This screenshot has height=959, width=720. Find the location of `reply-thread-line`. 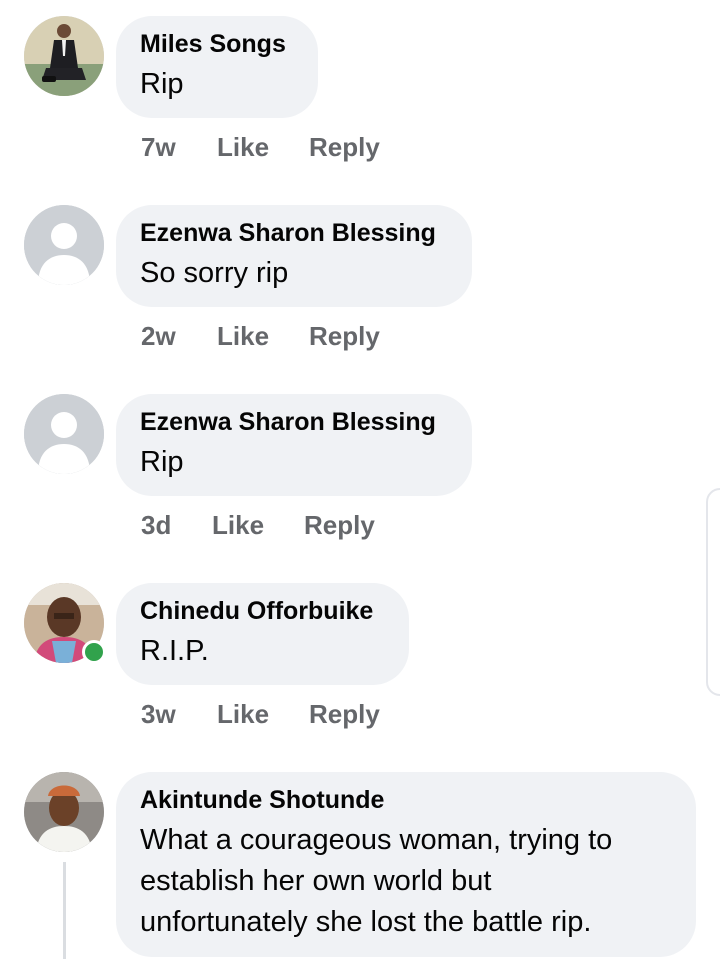

reply-thread-line is located at coordinates (64, 910).